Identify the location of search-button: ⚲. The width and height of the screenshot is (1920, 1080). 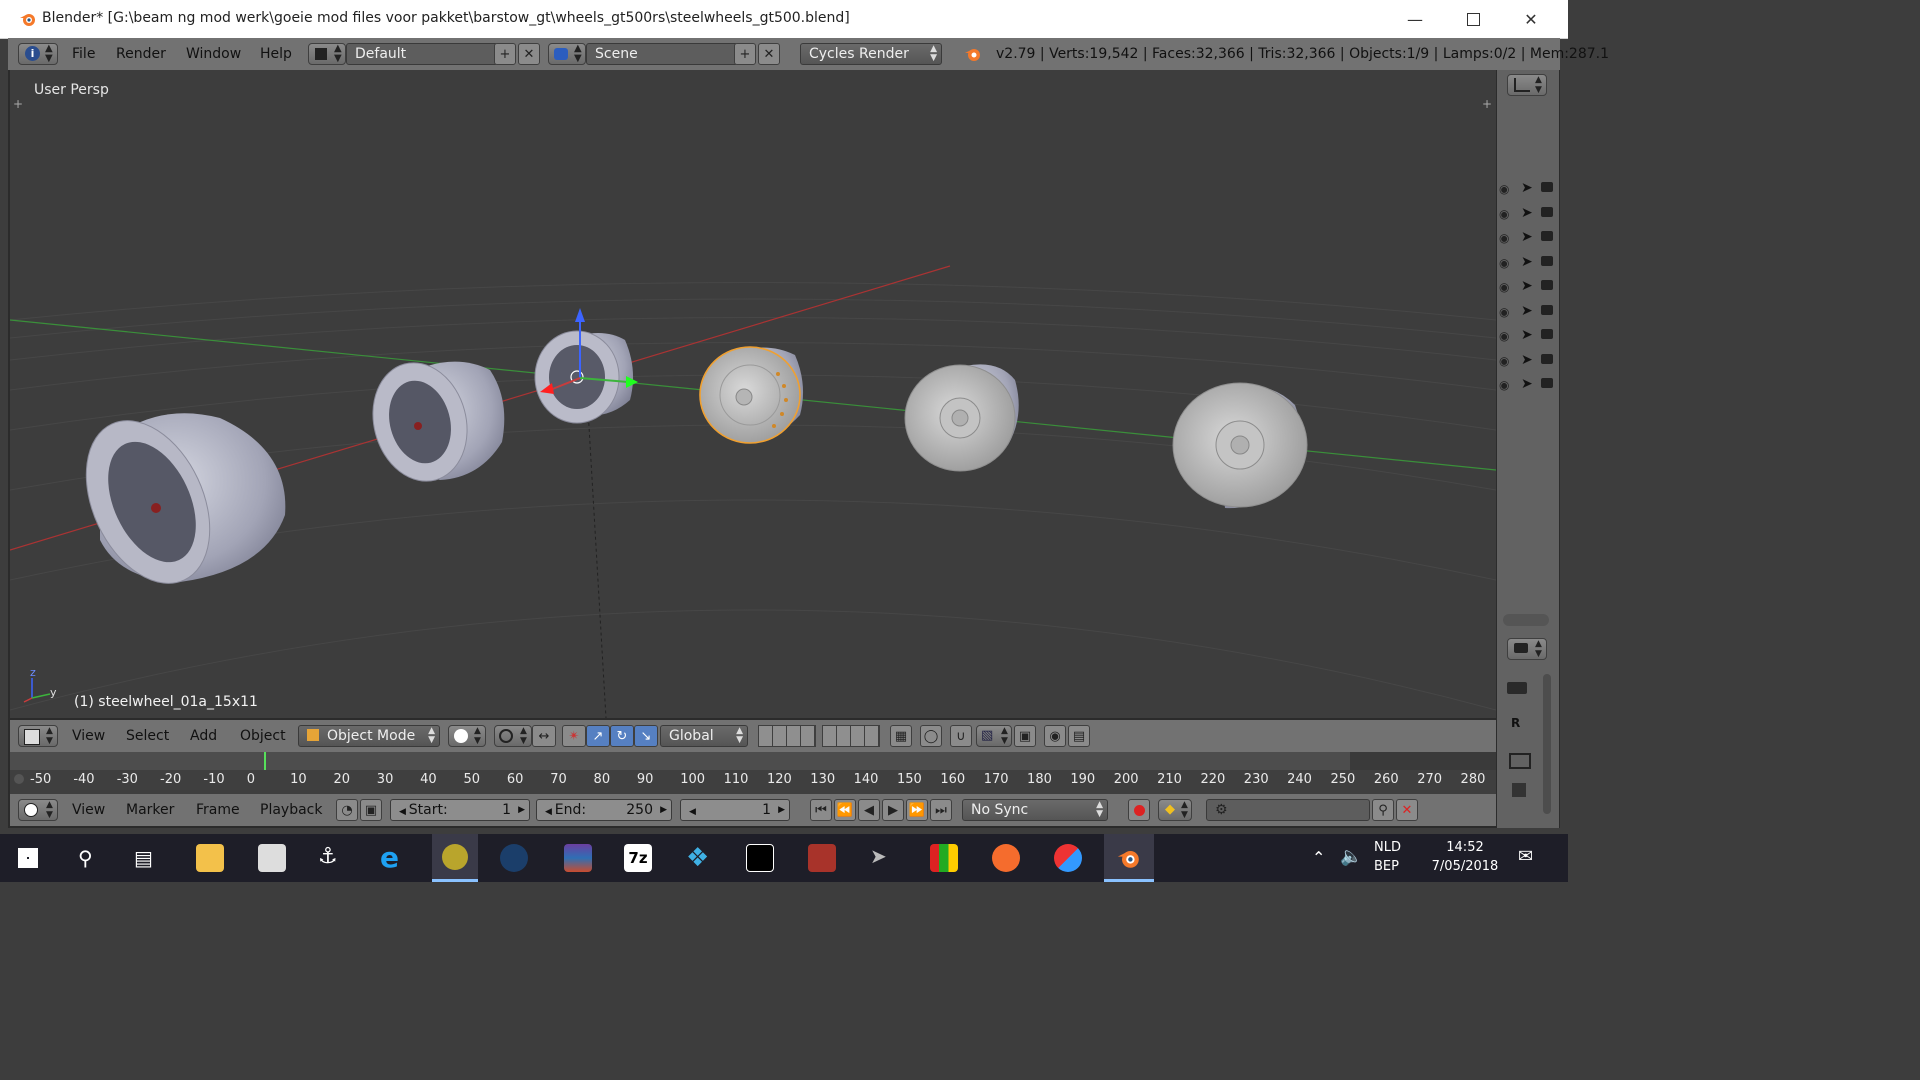
(85, 858).